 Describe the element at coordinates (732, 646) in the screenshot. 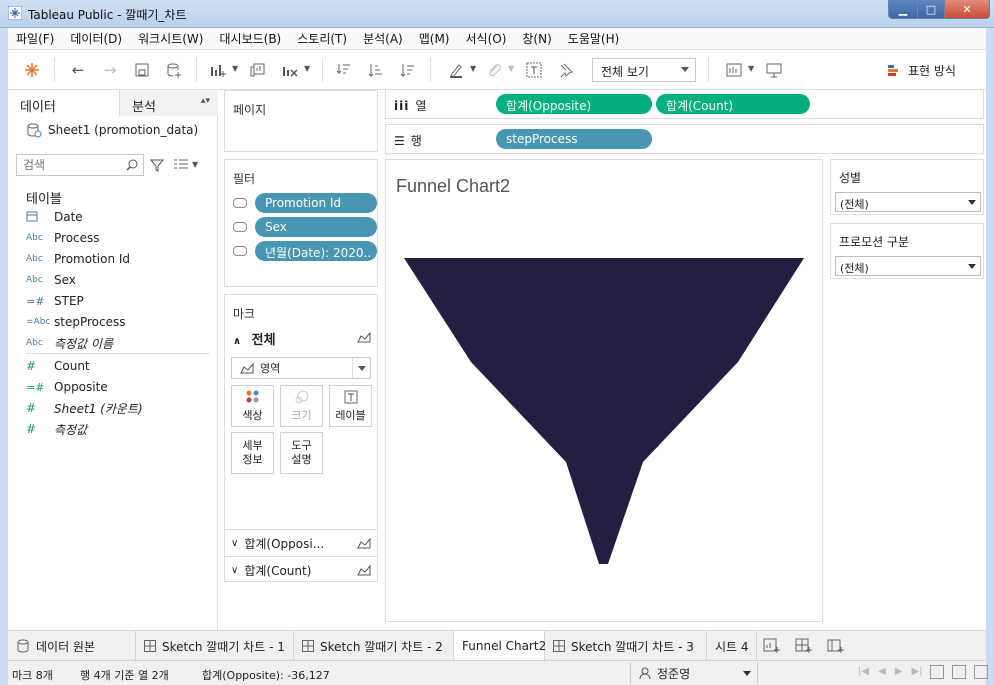

I see `tab-sheet-4: 시트 4` at that location.